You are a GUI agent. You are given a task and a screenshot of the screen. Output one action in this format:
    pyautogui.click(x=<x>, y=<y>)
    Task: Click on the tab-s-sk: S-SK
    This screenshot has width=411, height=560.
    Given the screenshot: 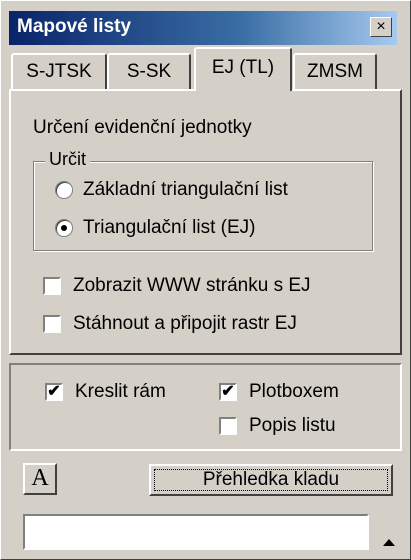 What is the action you would take?
    pyautogui.click(x=149, y=71)
    